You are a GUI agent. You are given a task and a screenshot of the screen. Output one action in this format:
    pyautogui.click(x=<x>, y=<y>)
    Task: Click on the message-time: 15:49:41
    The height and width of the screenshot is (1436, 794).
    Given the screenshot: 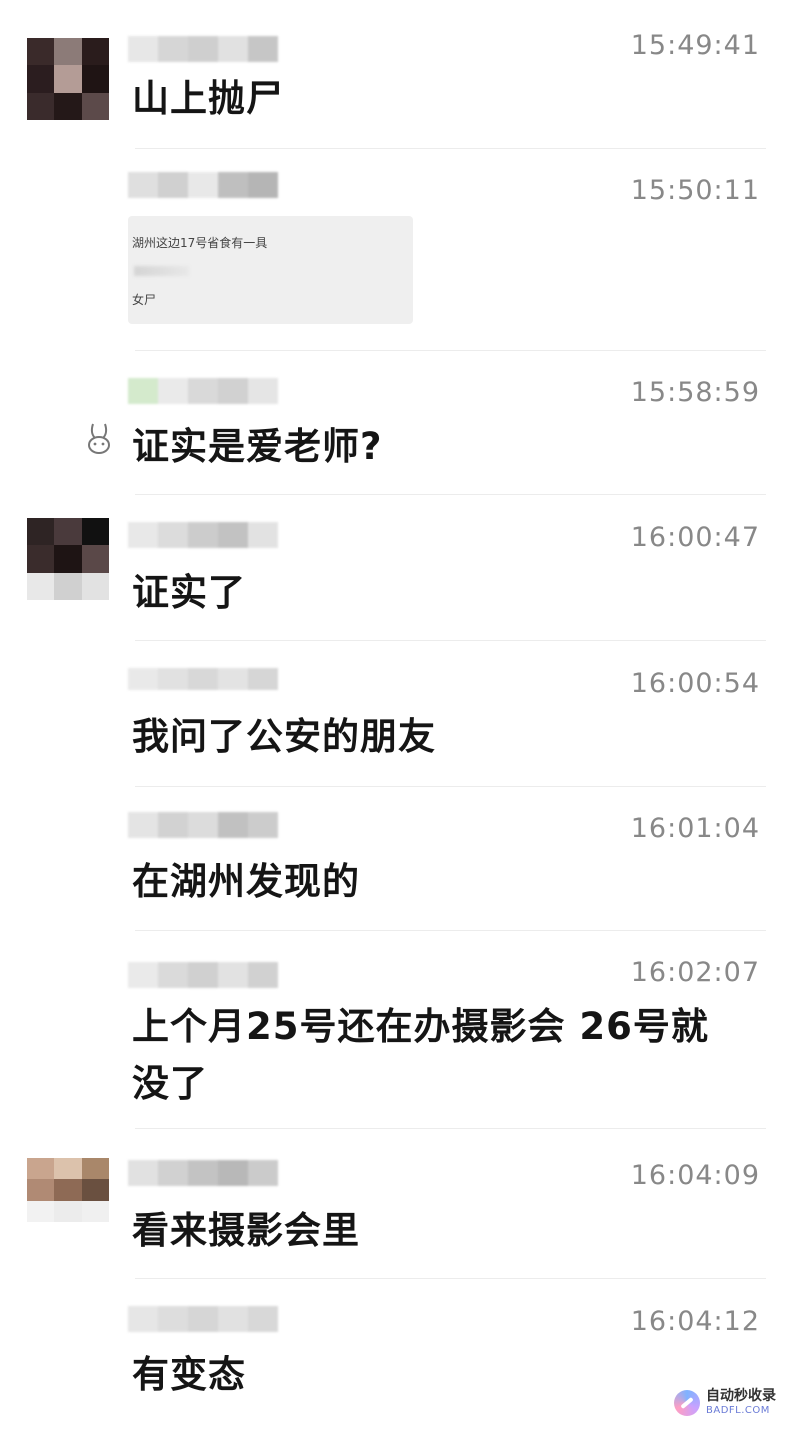 What is the action you would take?
    pyautogui.click(x=695, y=45)
    